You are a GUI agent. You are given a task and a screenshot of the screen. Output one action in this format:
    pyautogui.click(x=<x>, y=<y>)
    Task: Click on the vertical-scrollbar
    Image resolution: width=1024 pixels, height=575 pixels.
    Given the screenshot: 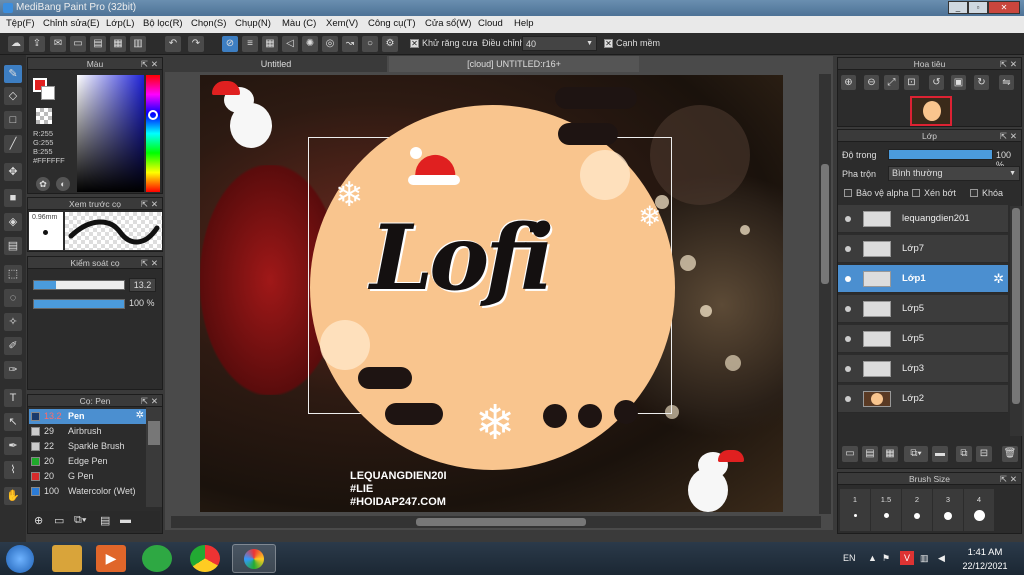 What is the action you would take?
    pyautogui.click(x=825, y=294)
    